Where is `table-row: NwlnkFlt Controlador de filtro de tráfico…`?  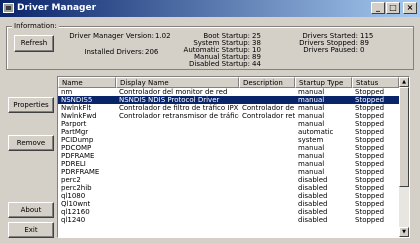 table-row: NwlnkFlt Controlador de filtro de tráfico… is located at coordinates (228, 108).